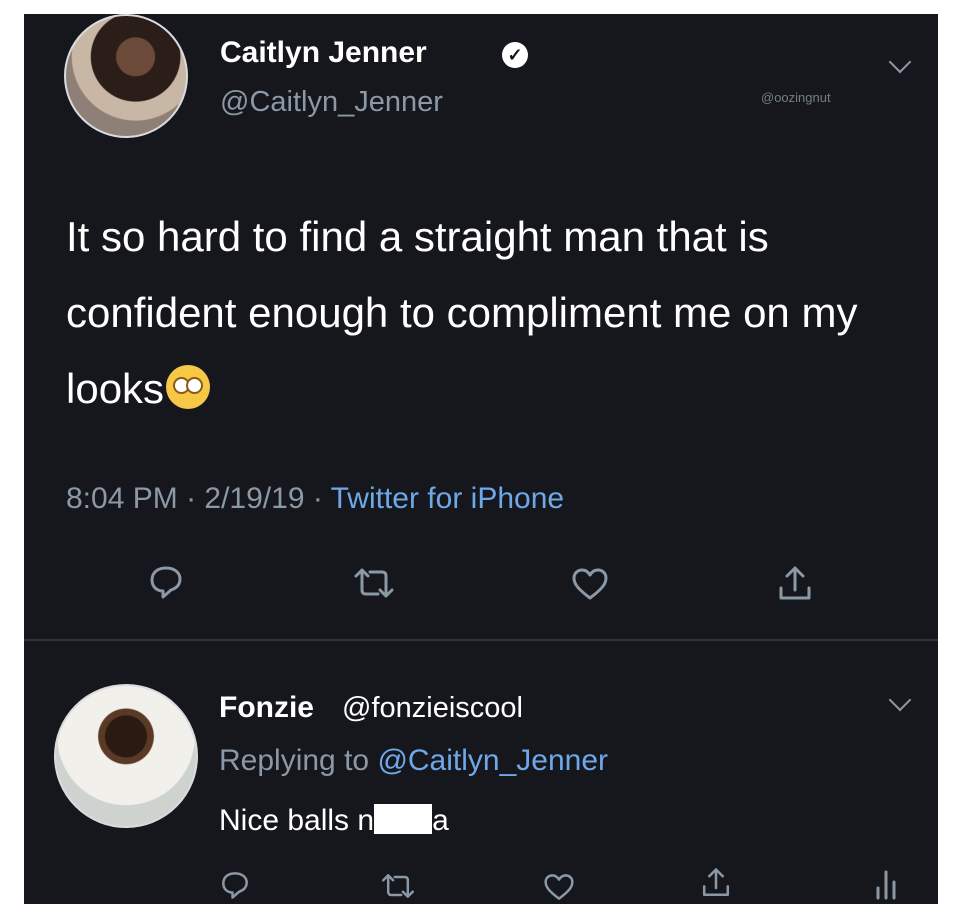  What do you see at coordinates (447, 498) in the screenshot?
I see `tweet-source: Twitter for iPhone` at bounding box center [447, 498].